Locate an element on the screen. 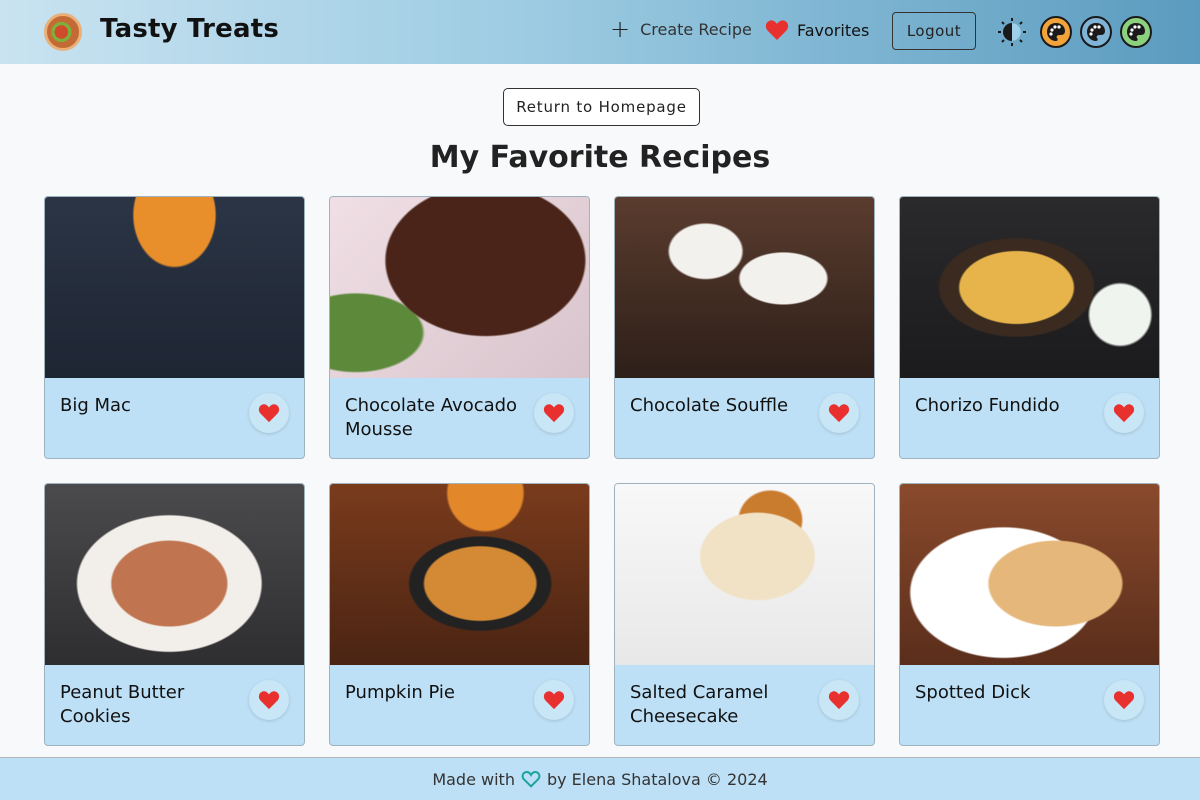  recipe-card: Chocolate Avocado Mousse is located at coordinates (459, 327).